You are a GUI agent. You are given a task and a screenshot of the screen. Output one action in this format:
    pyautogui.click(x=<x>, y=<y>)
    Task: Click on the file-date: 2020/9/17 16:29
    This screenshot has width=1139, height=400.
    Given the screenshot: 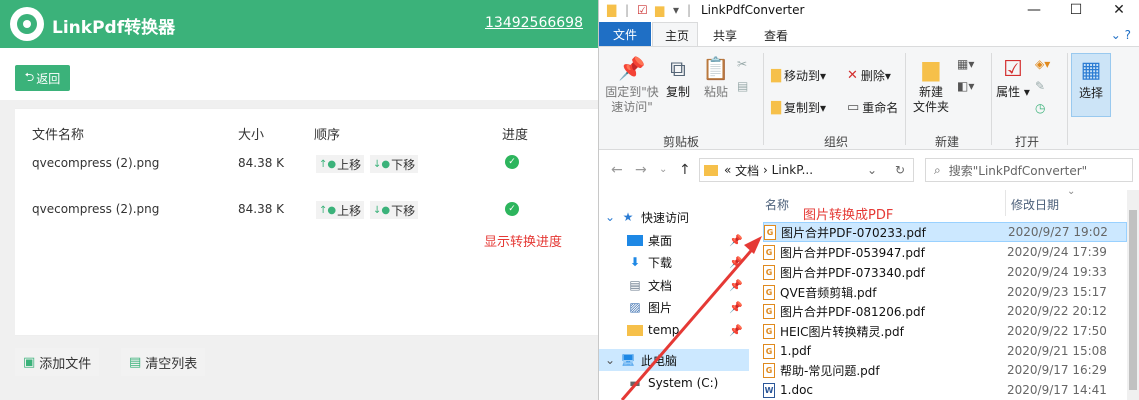 What is the action you would take?
    pyautogui.click(x=1057, y=370)
    